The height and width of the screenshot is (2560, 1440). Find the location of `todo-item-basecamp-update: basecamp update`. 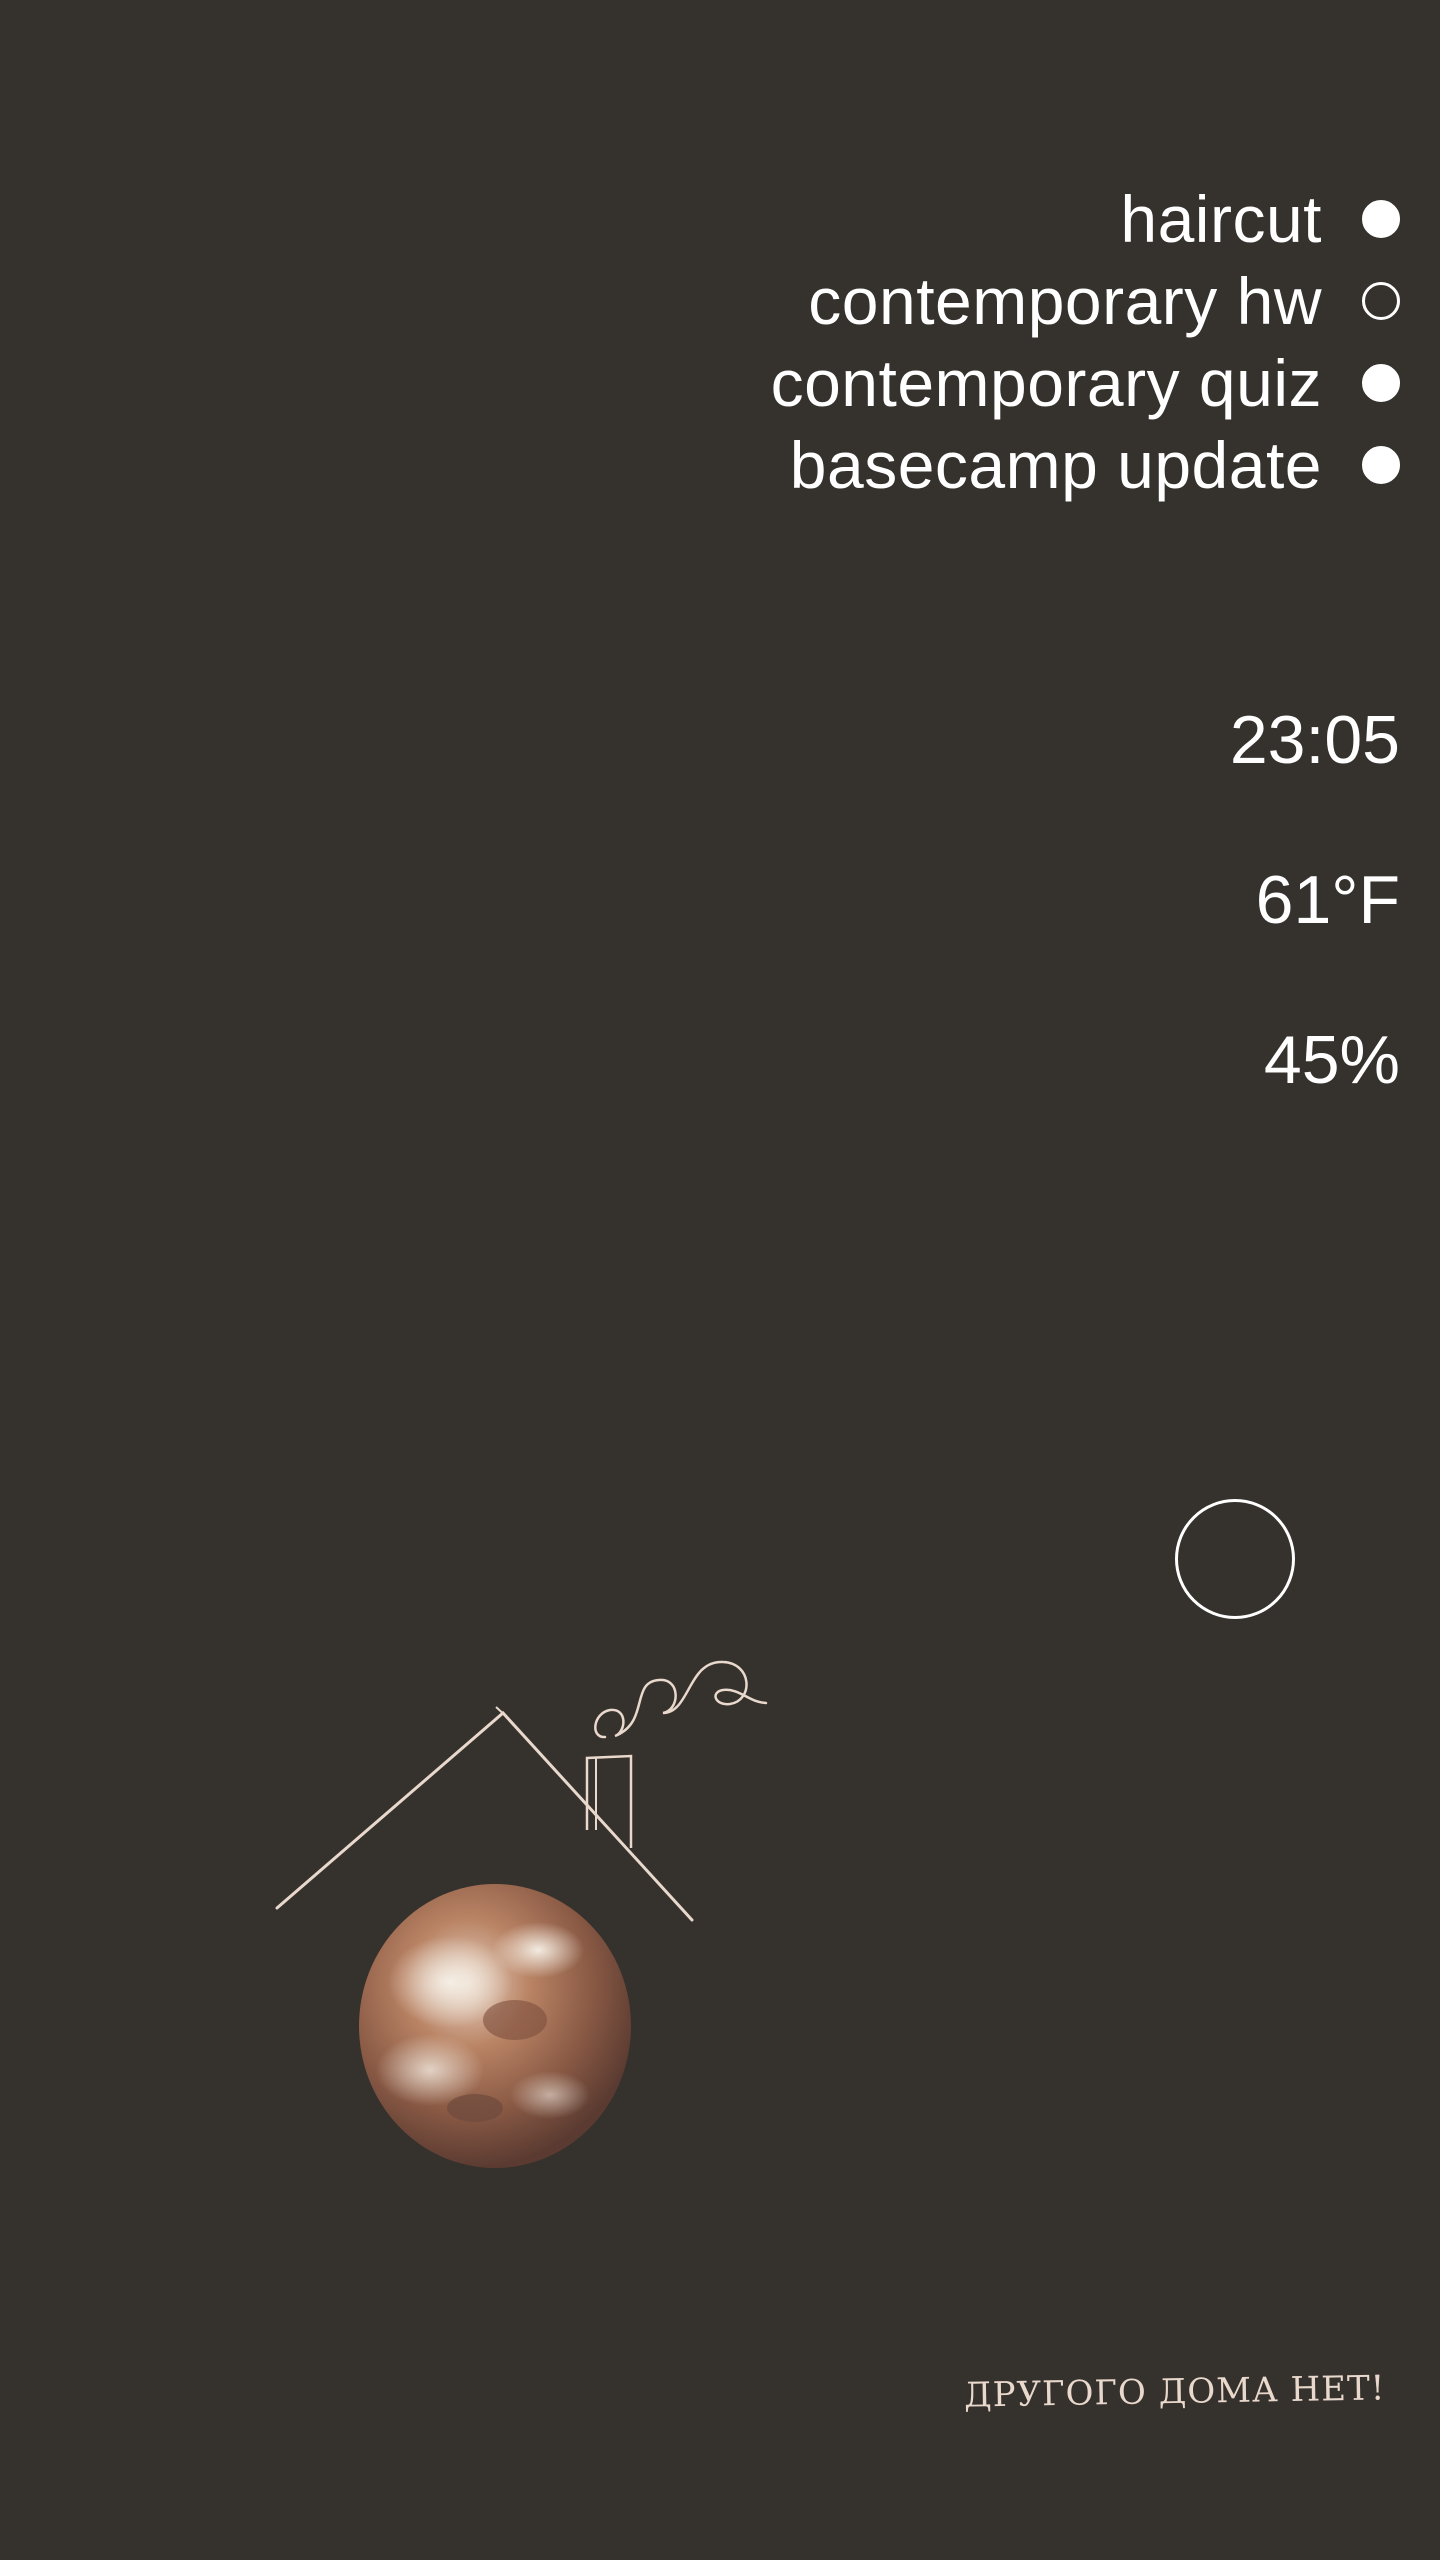

todo-item-basecamp-update: basecamp update is located at coordinates (900, 465).